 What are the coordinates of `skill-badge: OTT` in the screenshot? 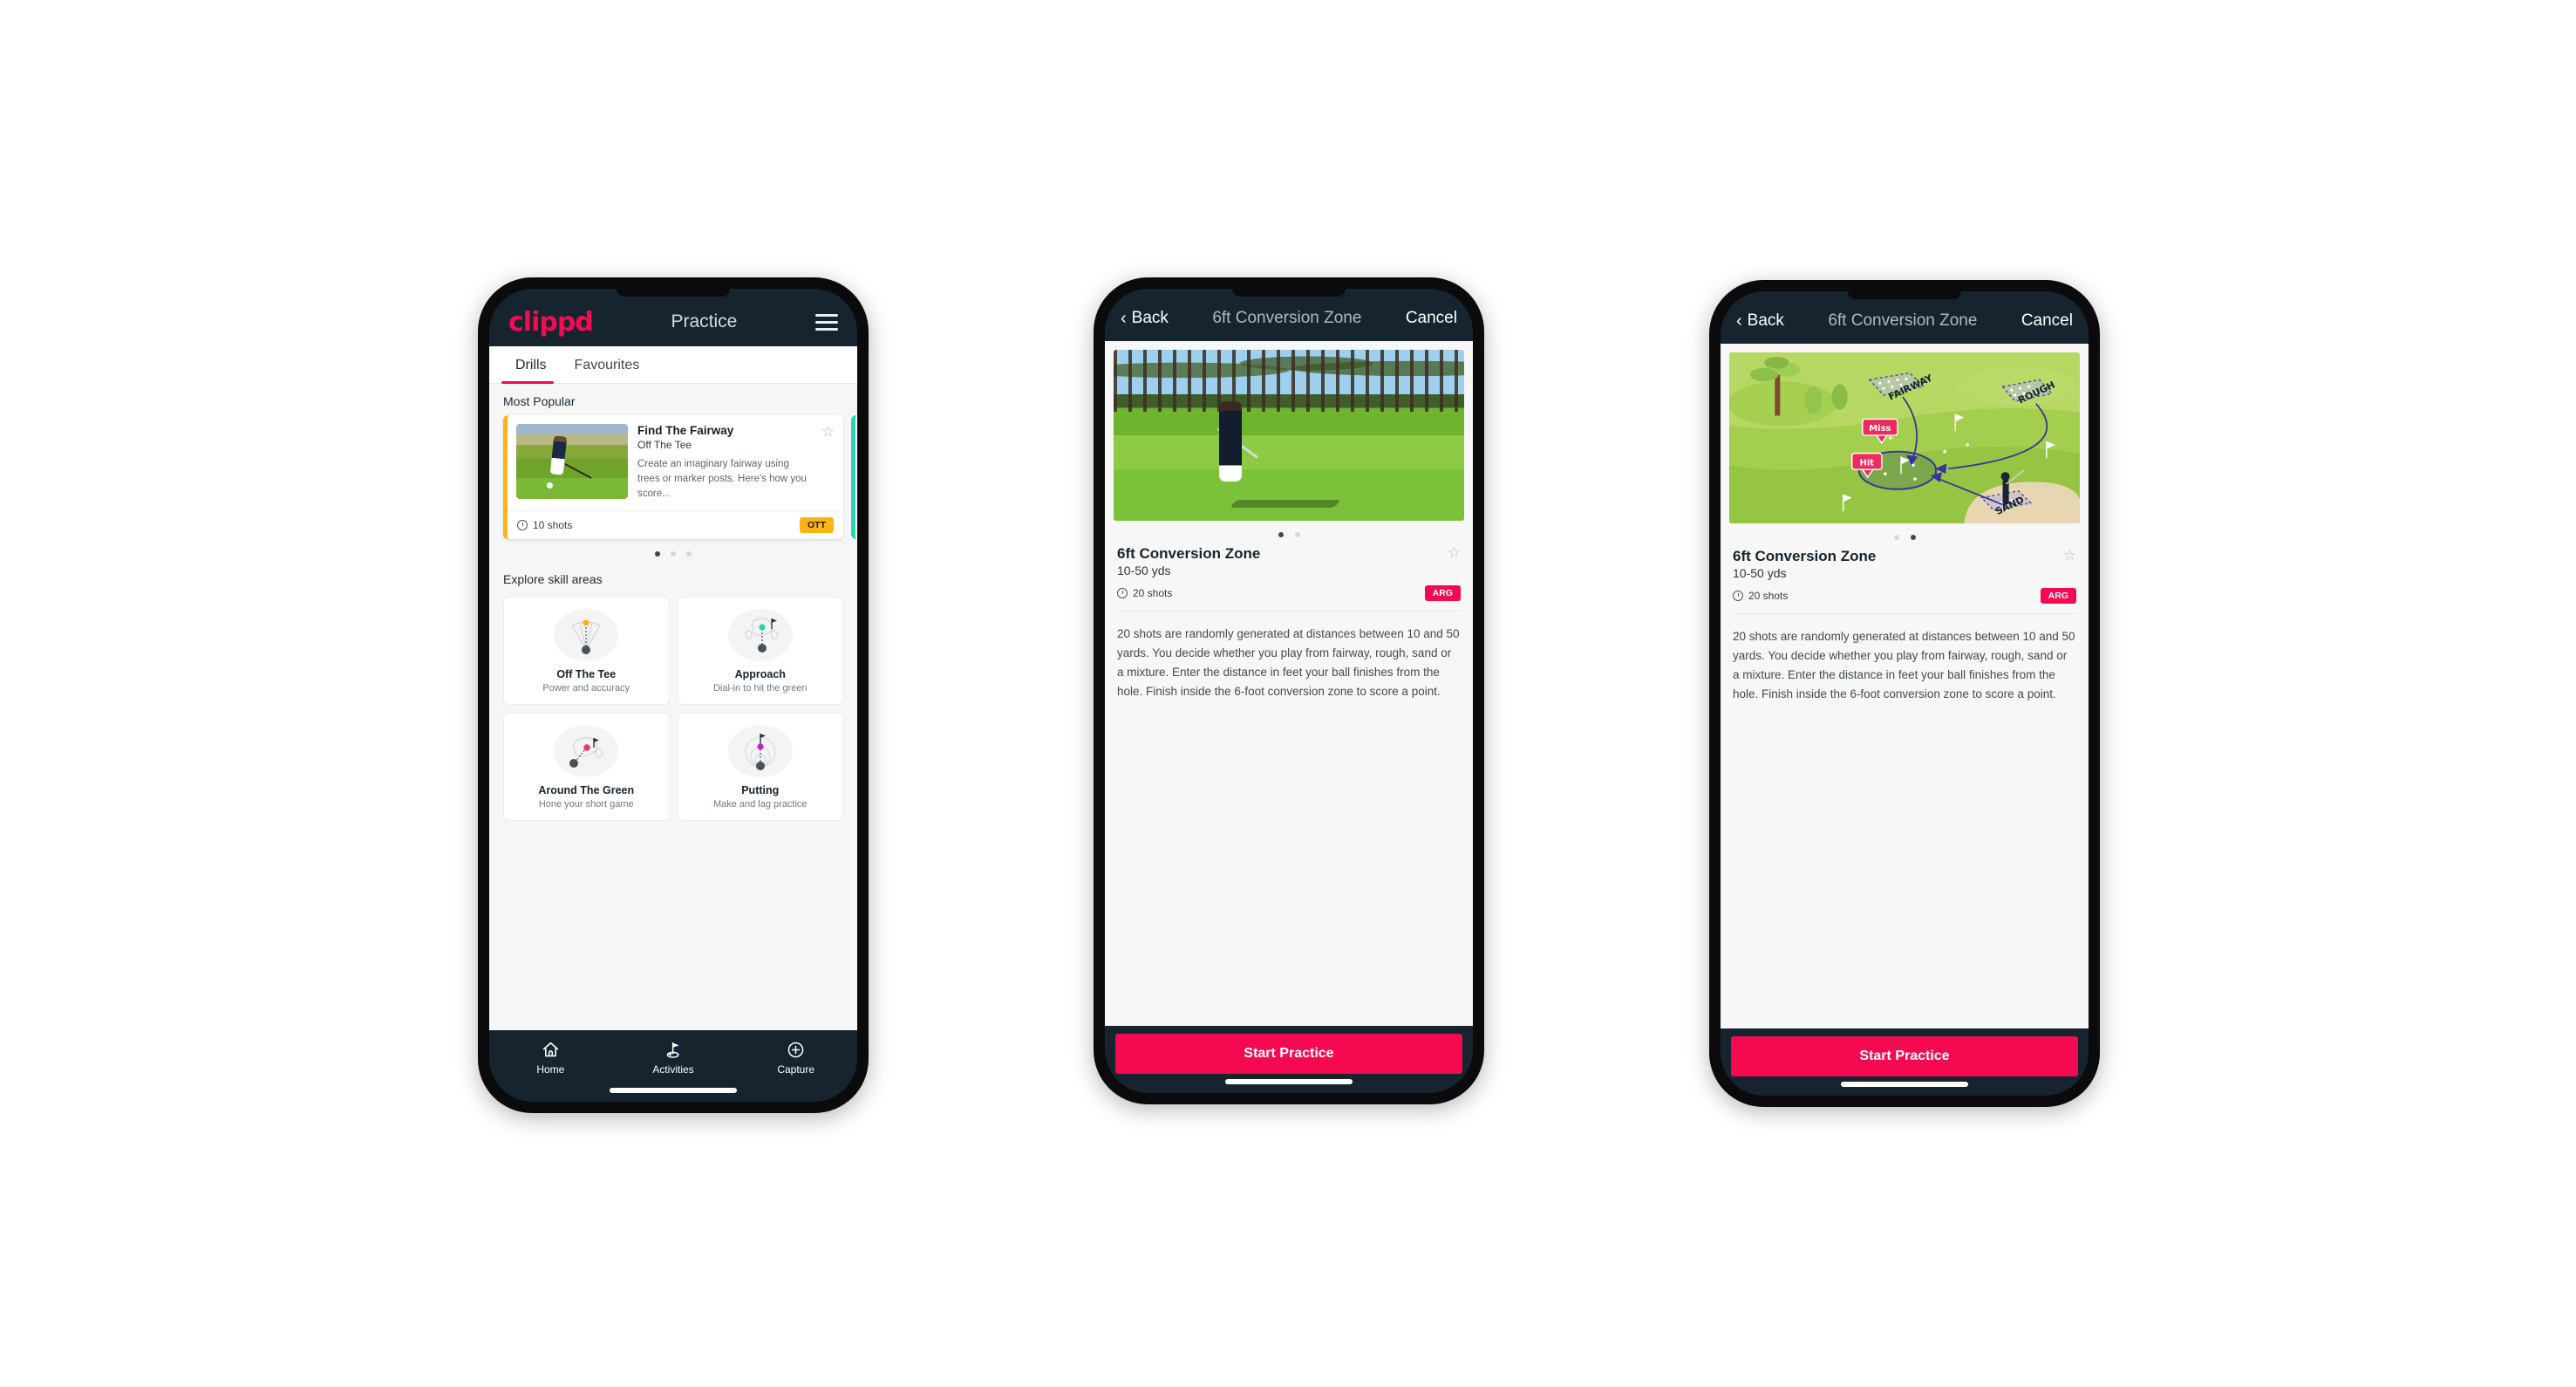 It's located at (817, 525).